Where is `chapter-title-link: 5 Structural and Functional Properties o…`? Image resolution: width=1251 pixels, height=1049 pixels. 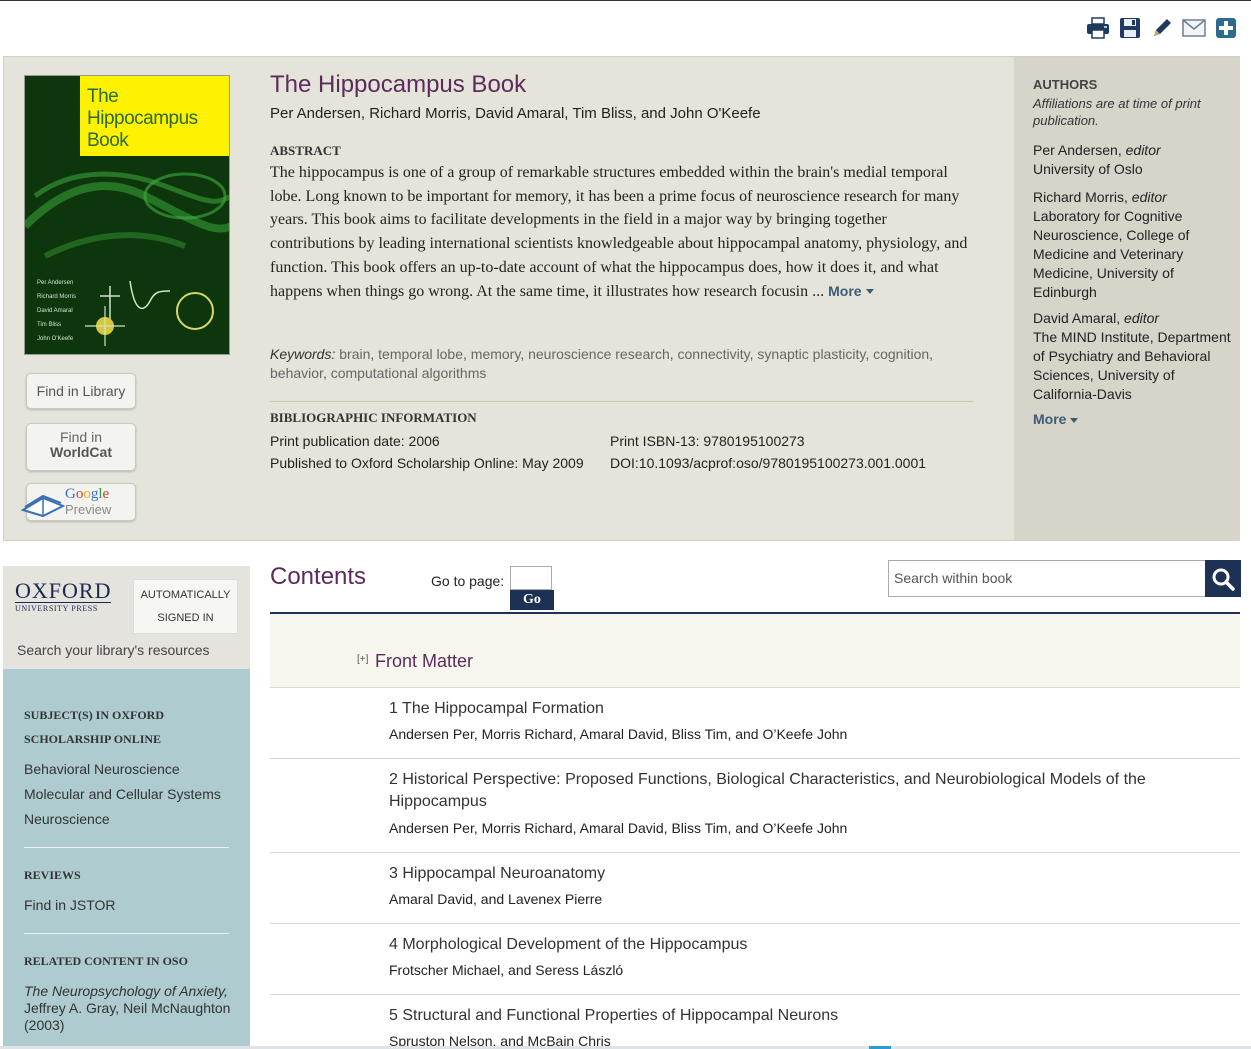 chapter-title-link: 5 Structural and Functional Properties o… is located at coordinates (784, 1016).